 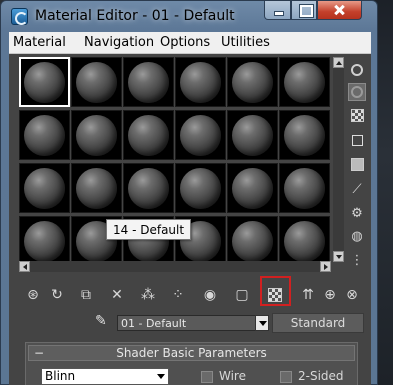 What do you see at coordinates (262, 323) in the screenshot?
I see `material-name-dropdown` at bounding box center [262, 323].